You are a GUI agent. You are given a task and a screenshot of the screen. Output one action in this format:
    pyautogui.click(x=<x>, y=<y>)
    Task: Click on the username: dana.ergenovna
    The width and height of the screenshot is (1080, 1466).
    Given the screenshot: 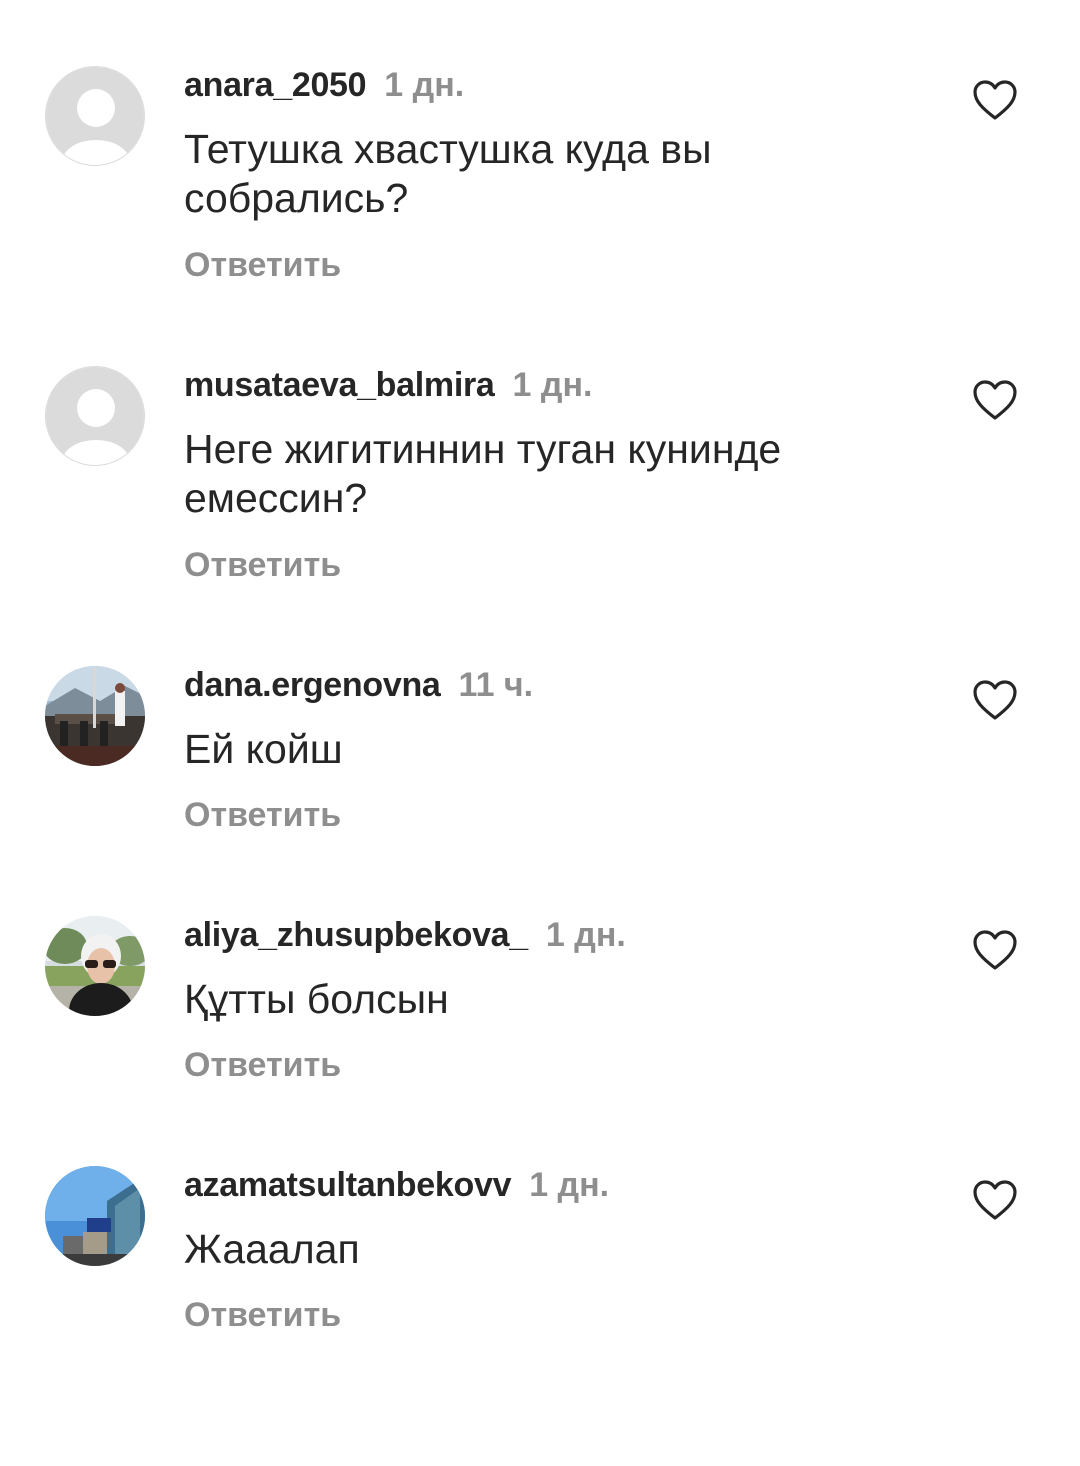 What is the action you would take?
    pyautogui.click(x=312, y=685)
    